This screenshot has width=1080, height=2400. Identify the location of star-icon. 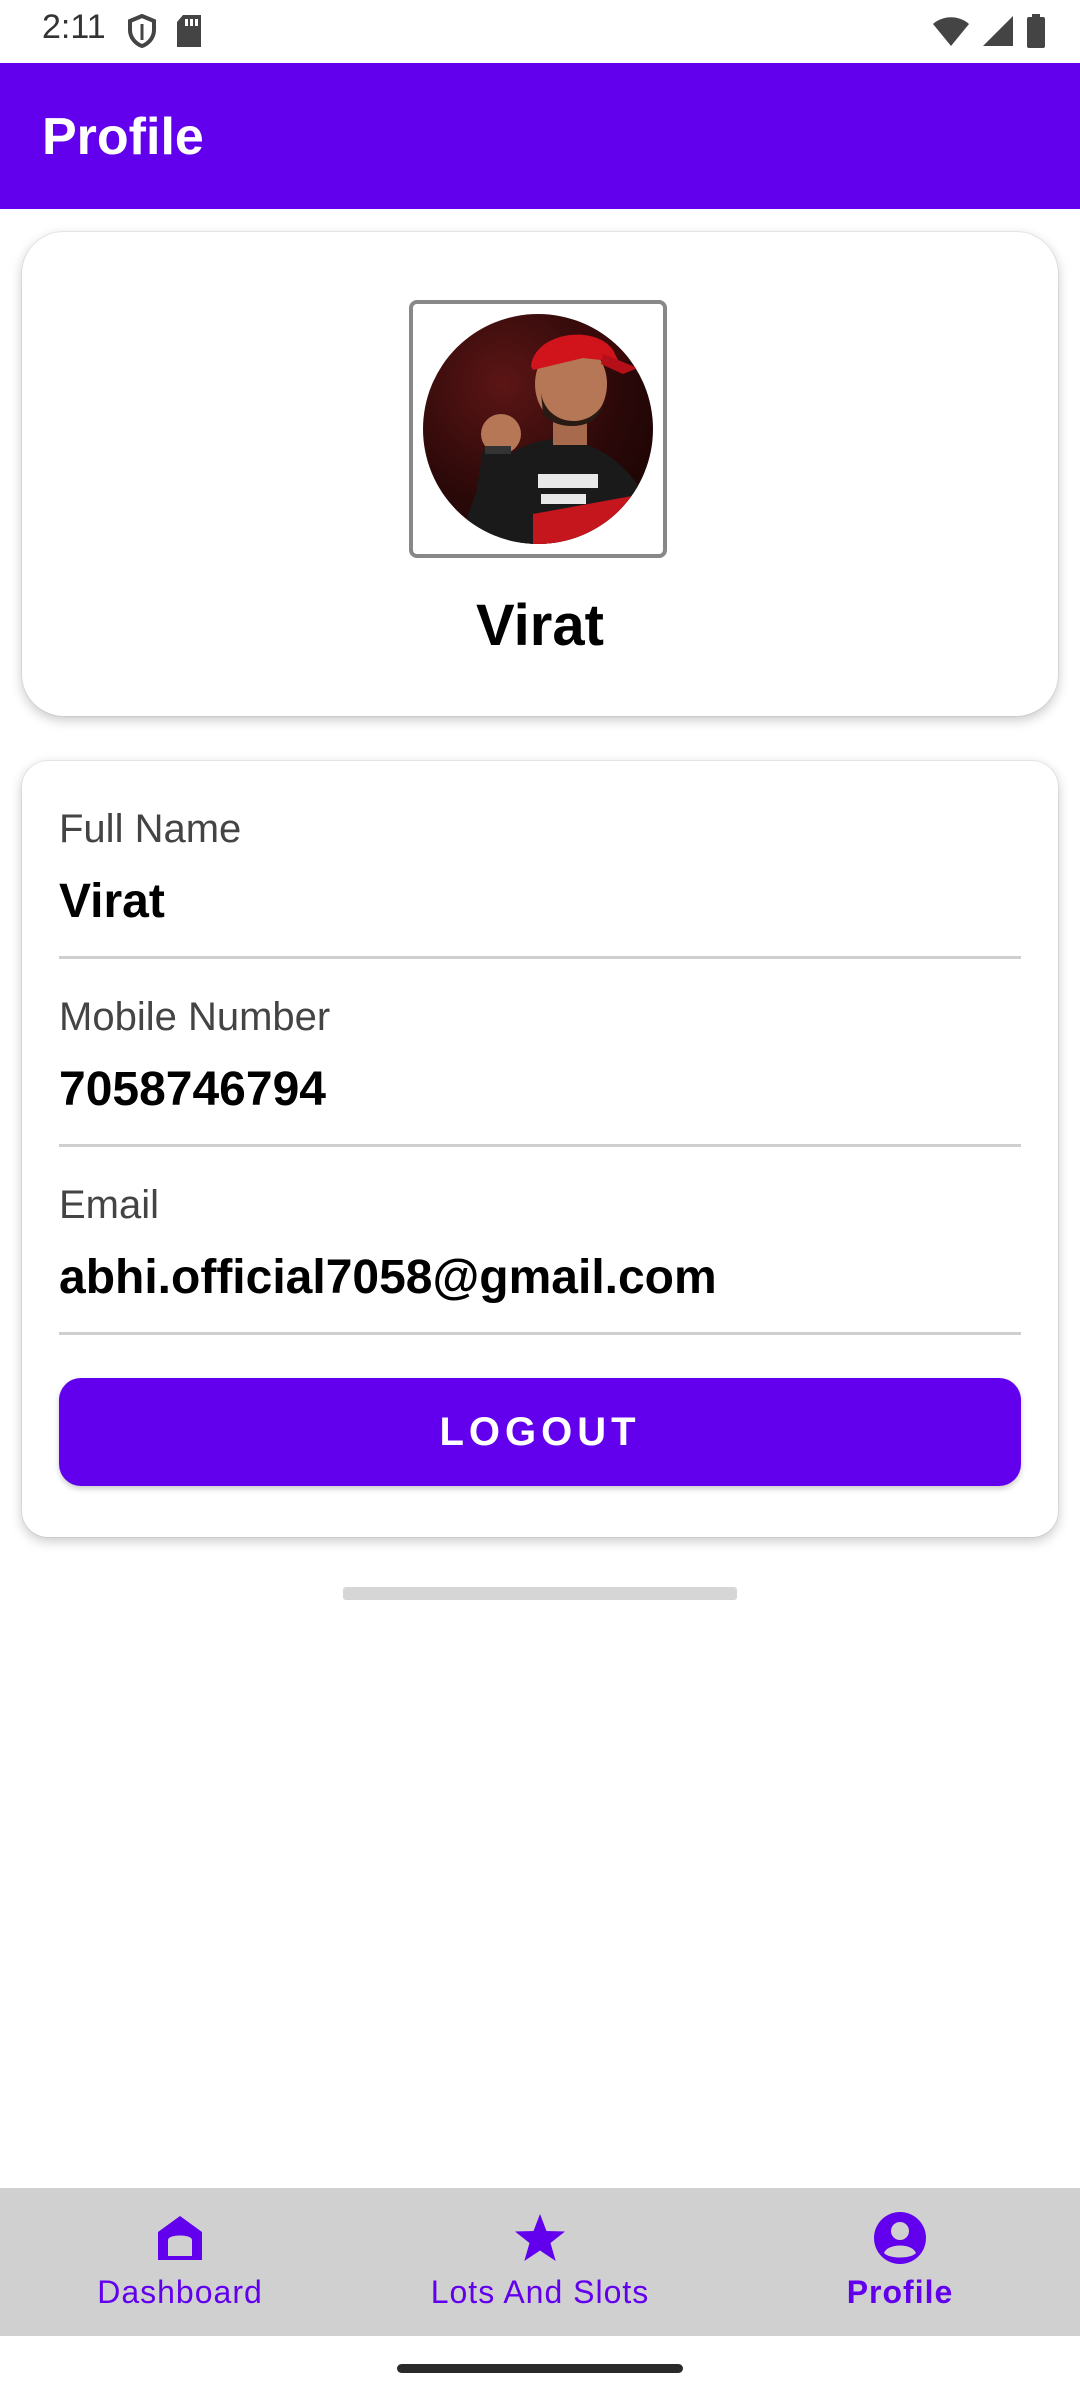
(540, 2238).